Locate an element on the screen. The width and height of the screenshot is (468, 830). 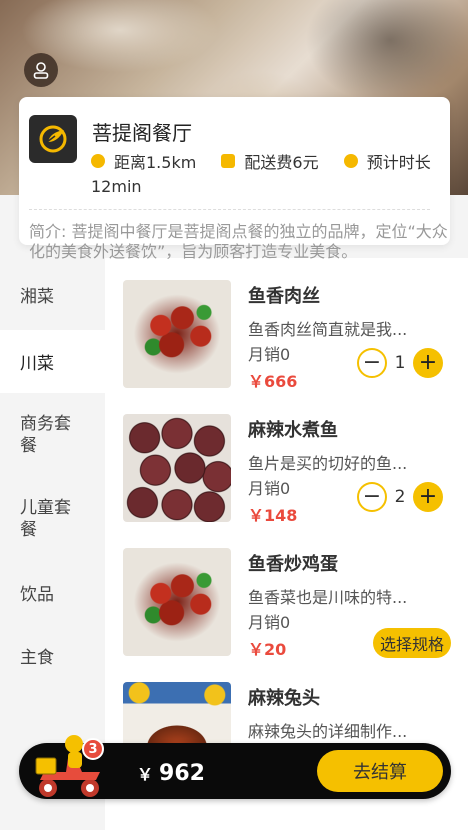
eta-value: 12min is located at coordinates (116, 186).